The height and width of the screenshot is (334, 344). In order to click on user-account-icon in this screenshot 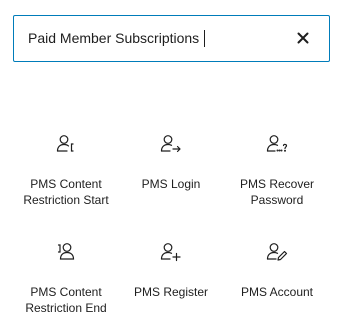, I will do `click(277, 252)`.